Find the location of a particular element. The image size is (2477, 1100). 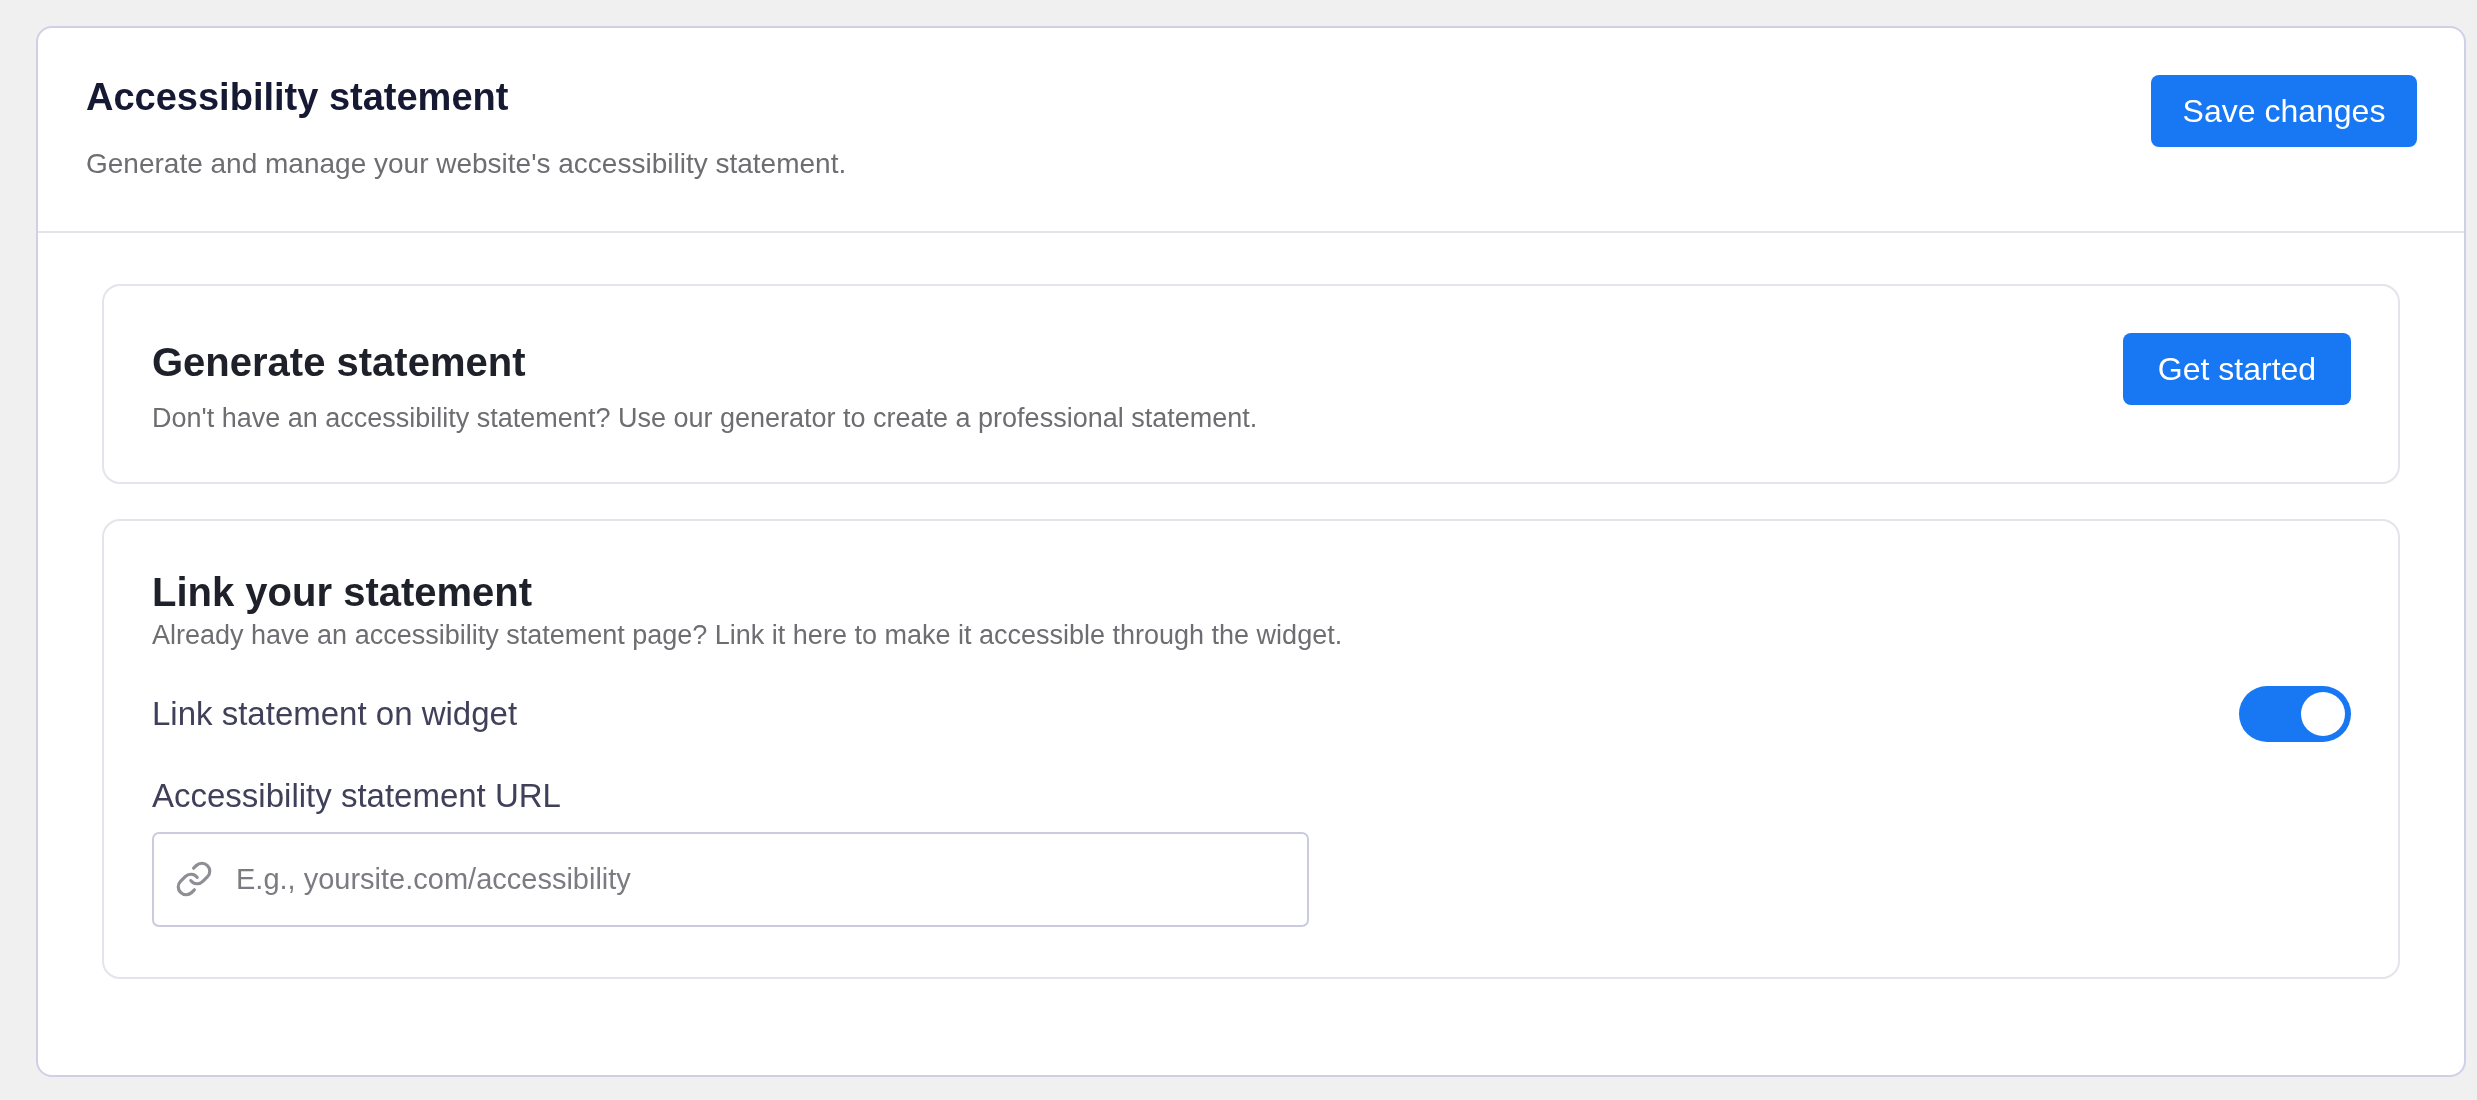

page-subtitle: Generate and manage your website's accessibility statement. is located at coordinates (466, 163).